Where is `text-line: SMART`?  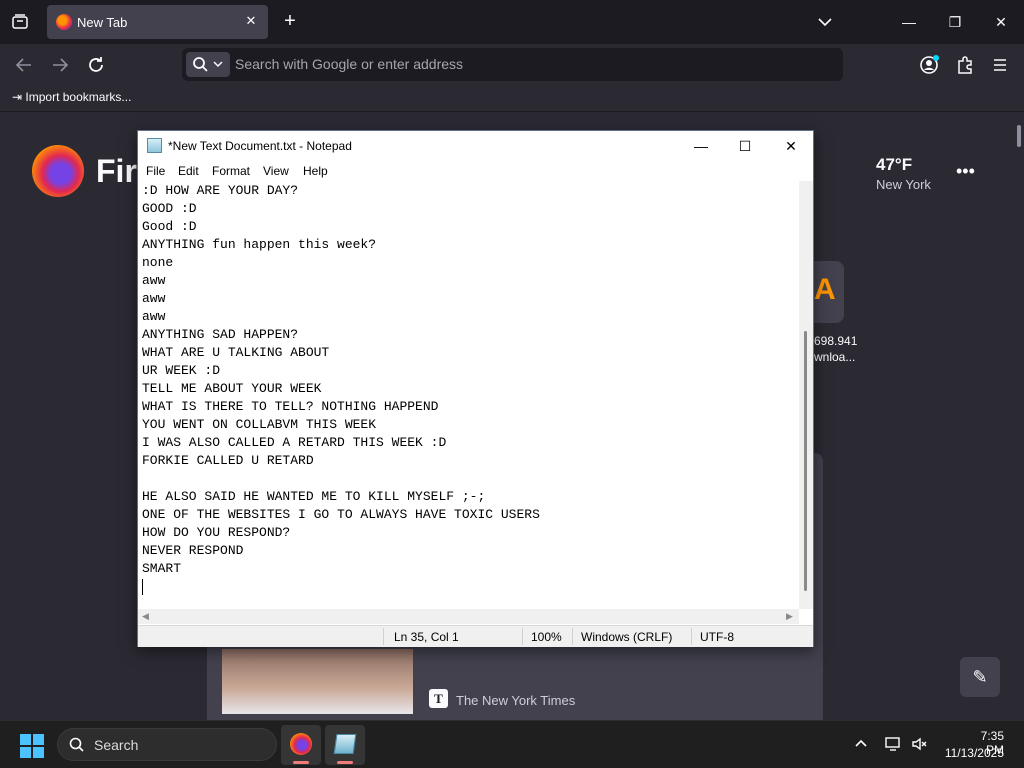
text-line: SMART is located at coordinates (162, 568).